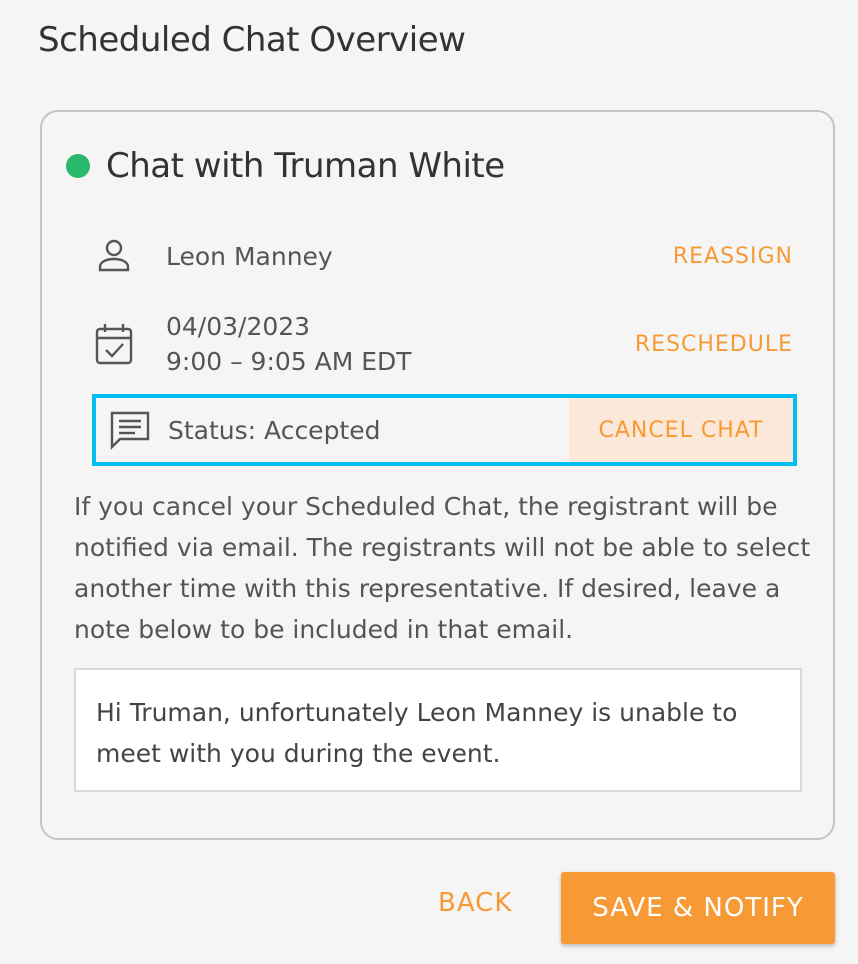 Image resolution: width=858 pixels, height=964 pixels. What do you see at coordinates (114, 344) in the screenshot?
I see `calendar-check-icon` at bounding box center [114, 344].